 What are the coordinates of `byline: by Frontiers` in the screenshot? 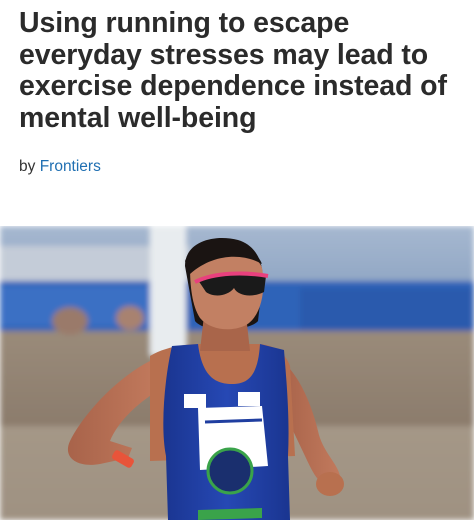 It's located at (60, 167).